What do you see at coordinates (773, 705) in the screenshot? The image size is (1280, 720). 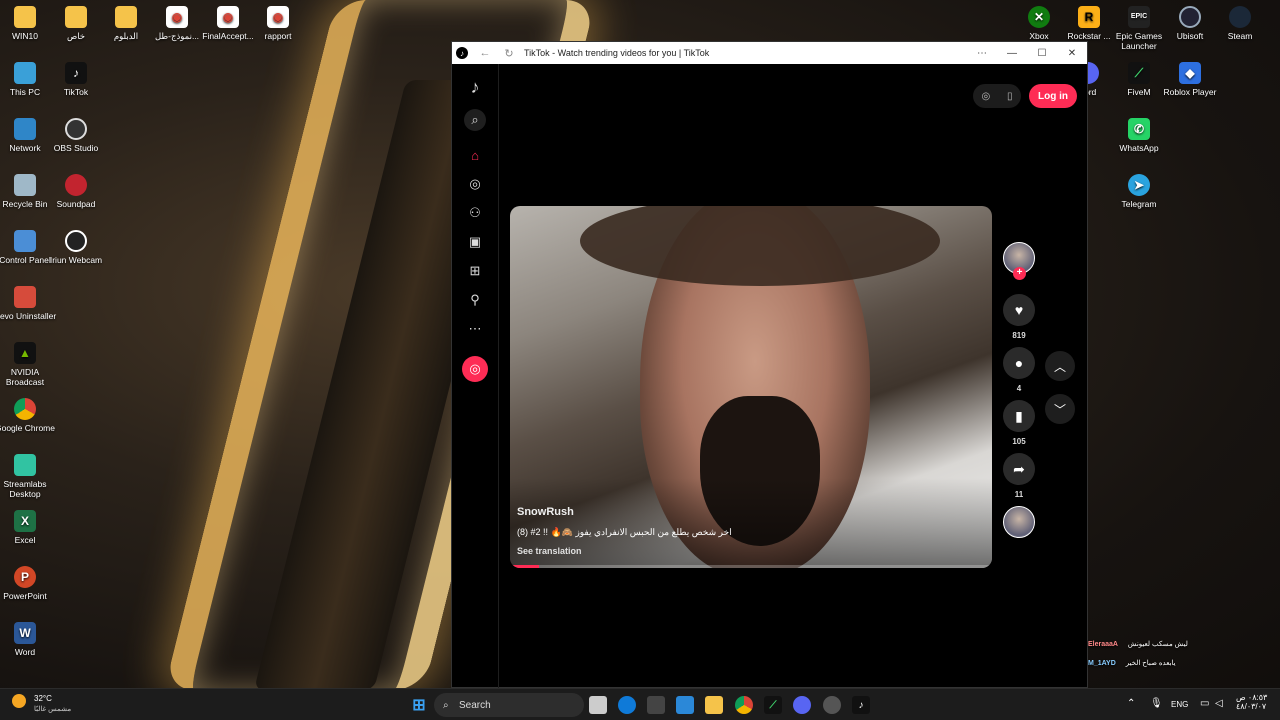 I see `fivem-taskbar-icon: ⟋` at bounding box center [773, 705].